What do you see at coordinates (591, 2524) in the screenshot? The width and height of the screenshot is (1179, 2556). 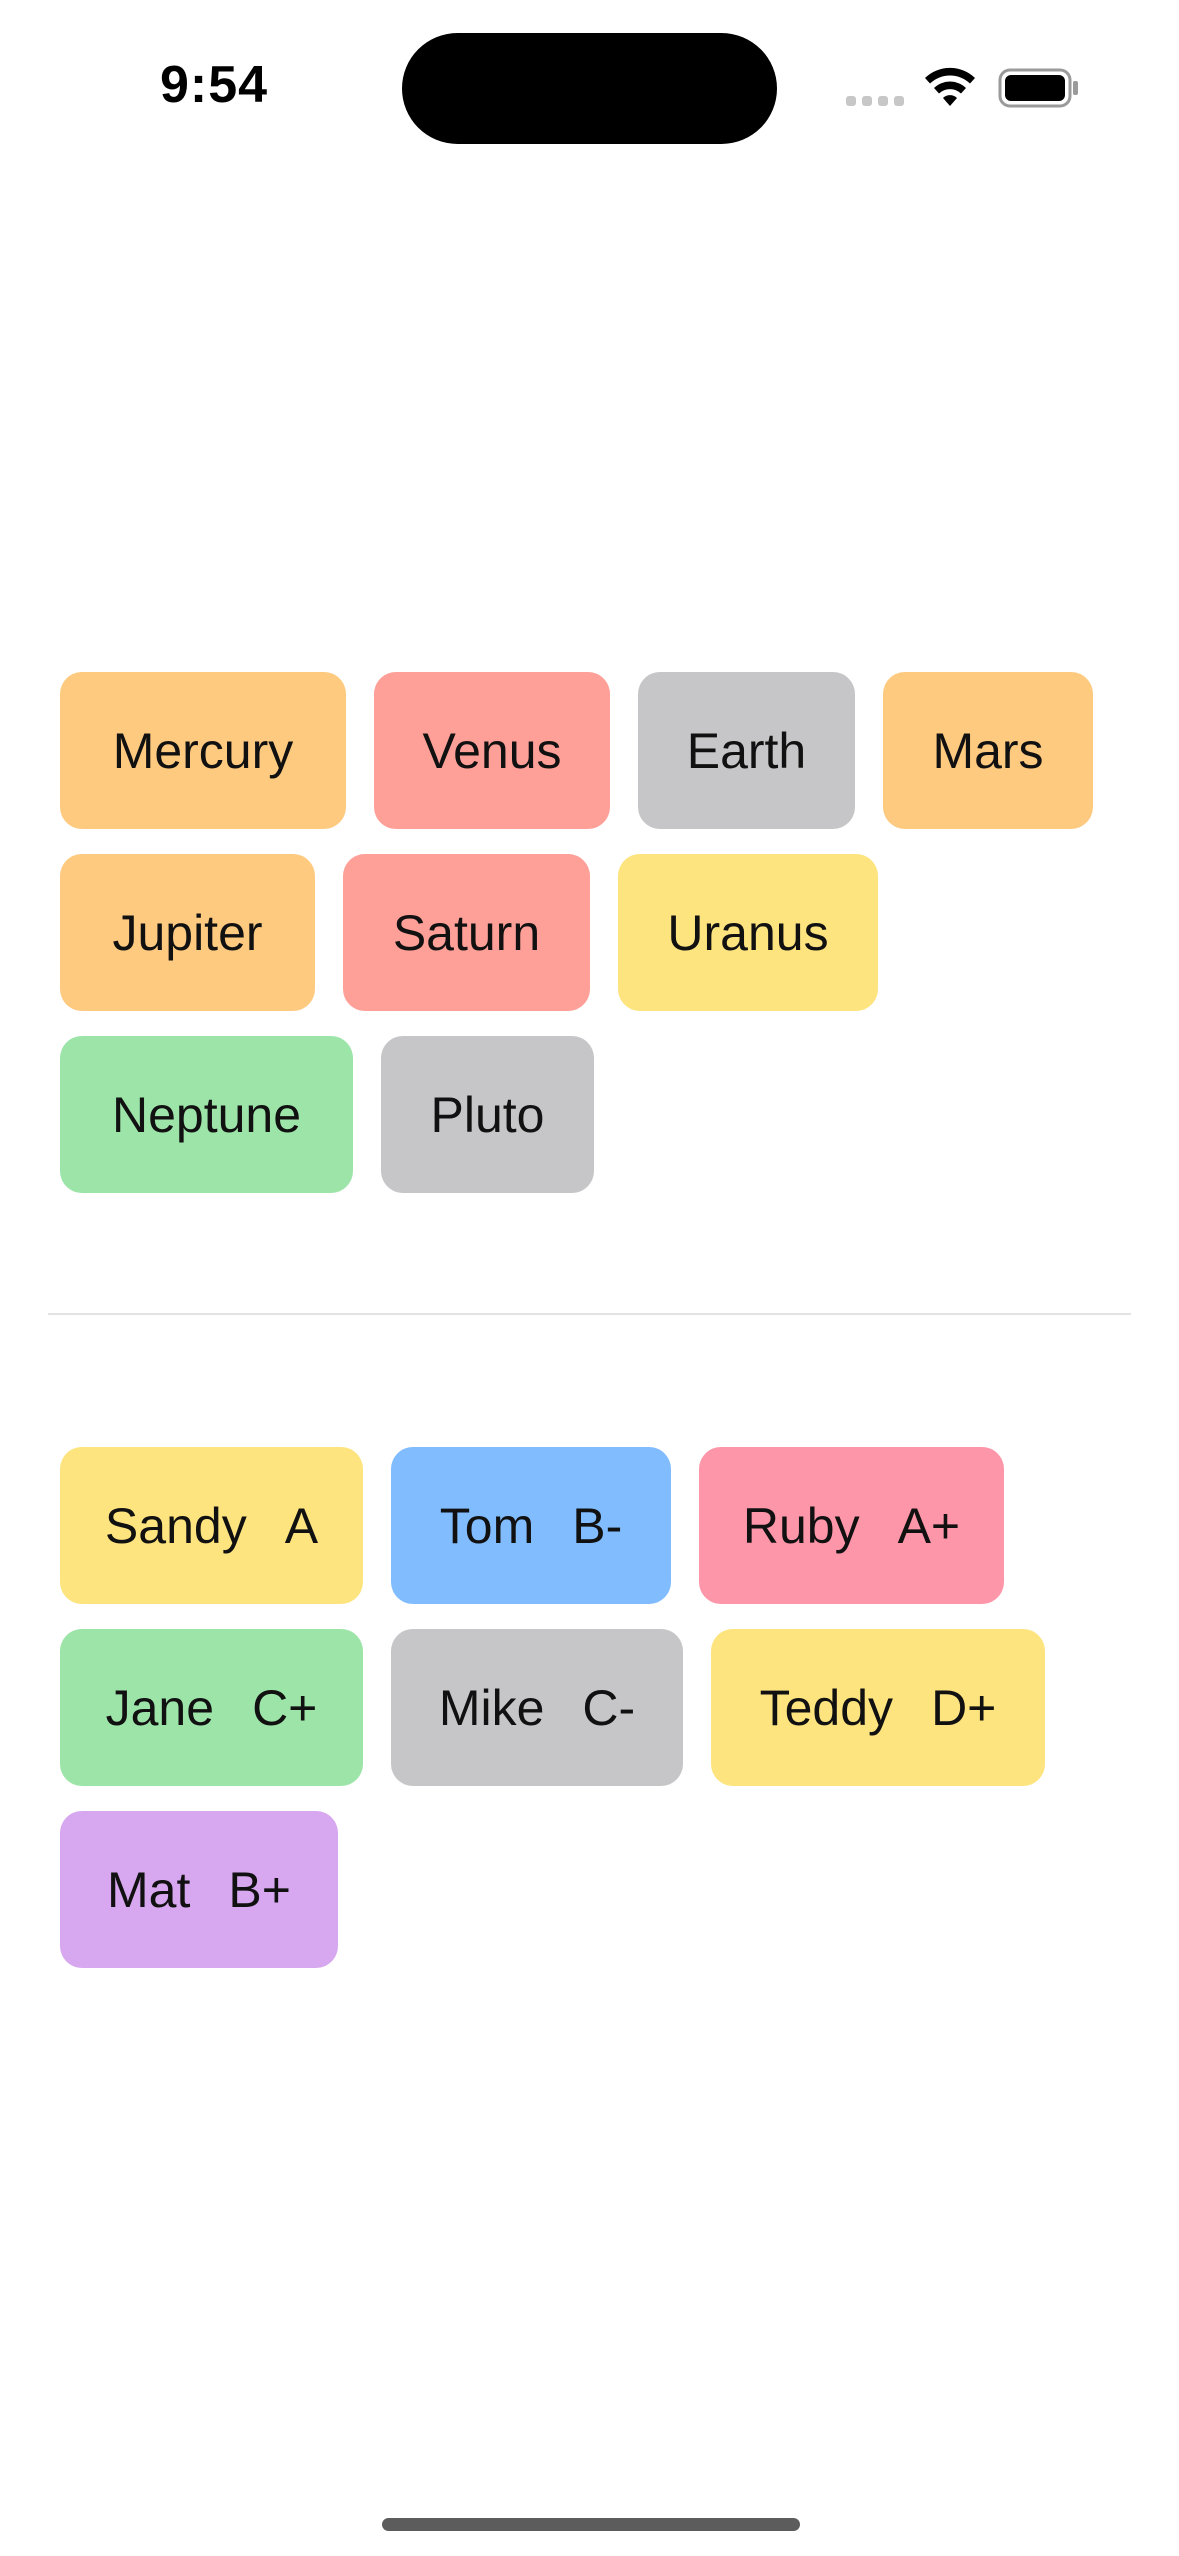 I see `home-indicator` at bounding box center [591, 2524].